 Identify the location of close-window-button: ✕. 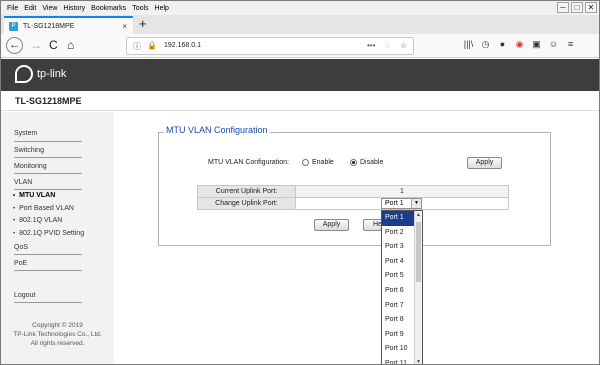
(591, 7).